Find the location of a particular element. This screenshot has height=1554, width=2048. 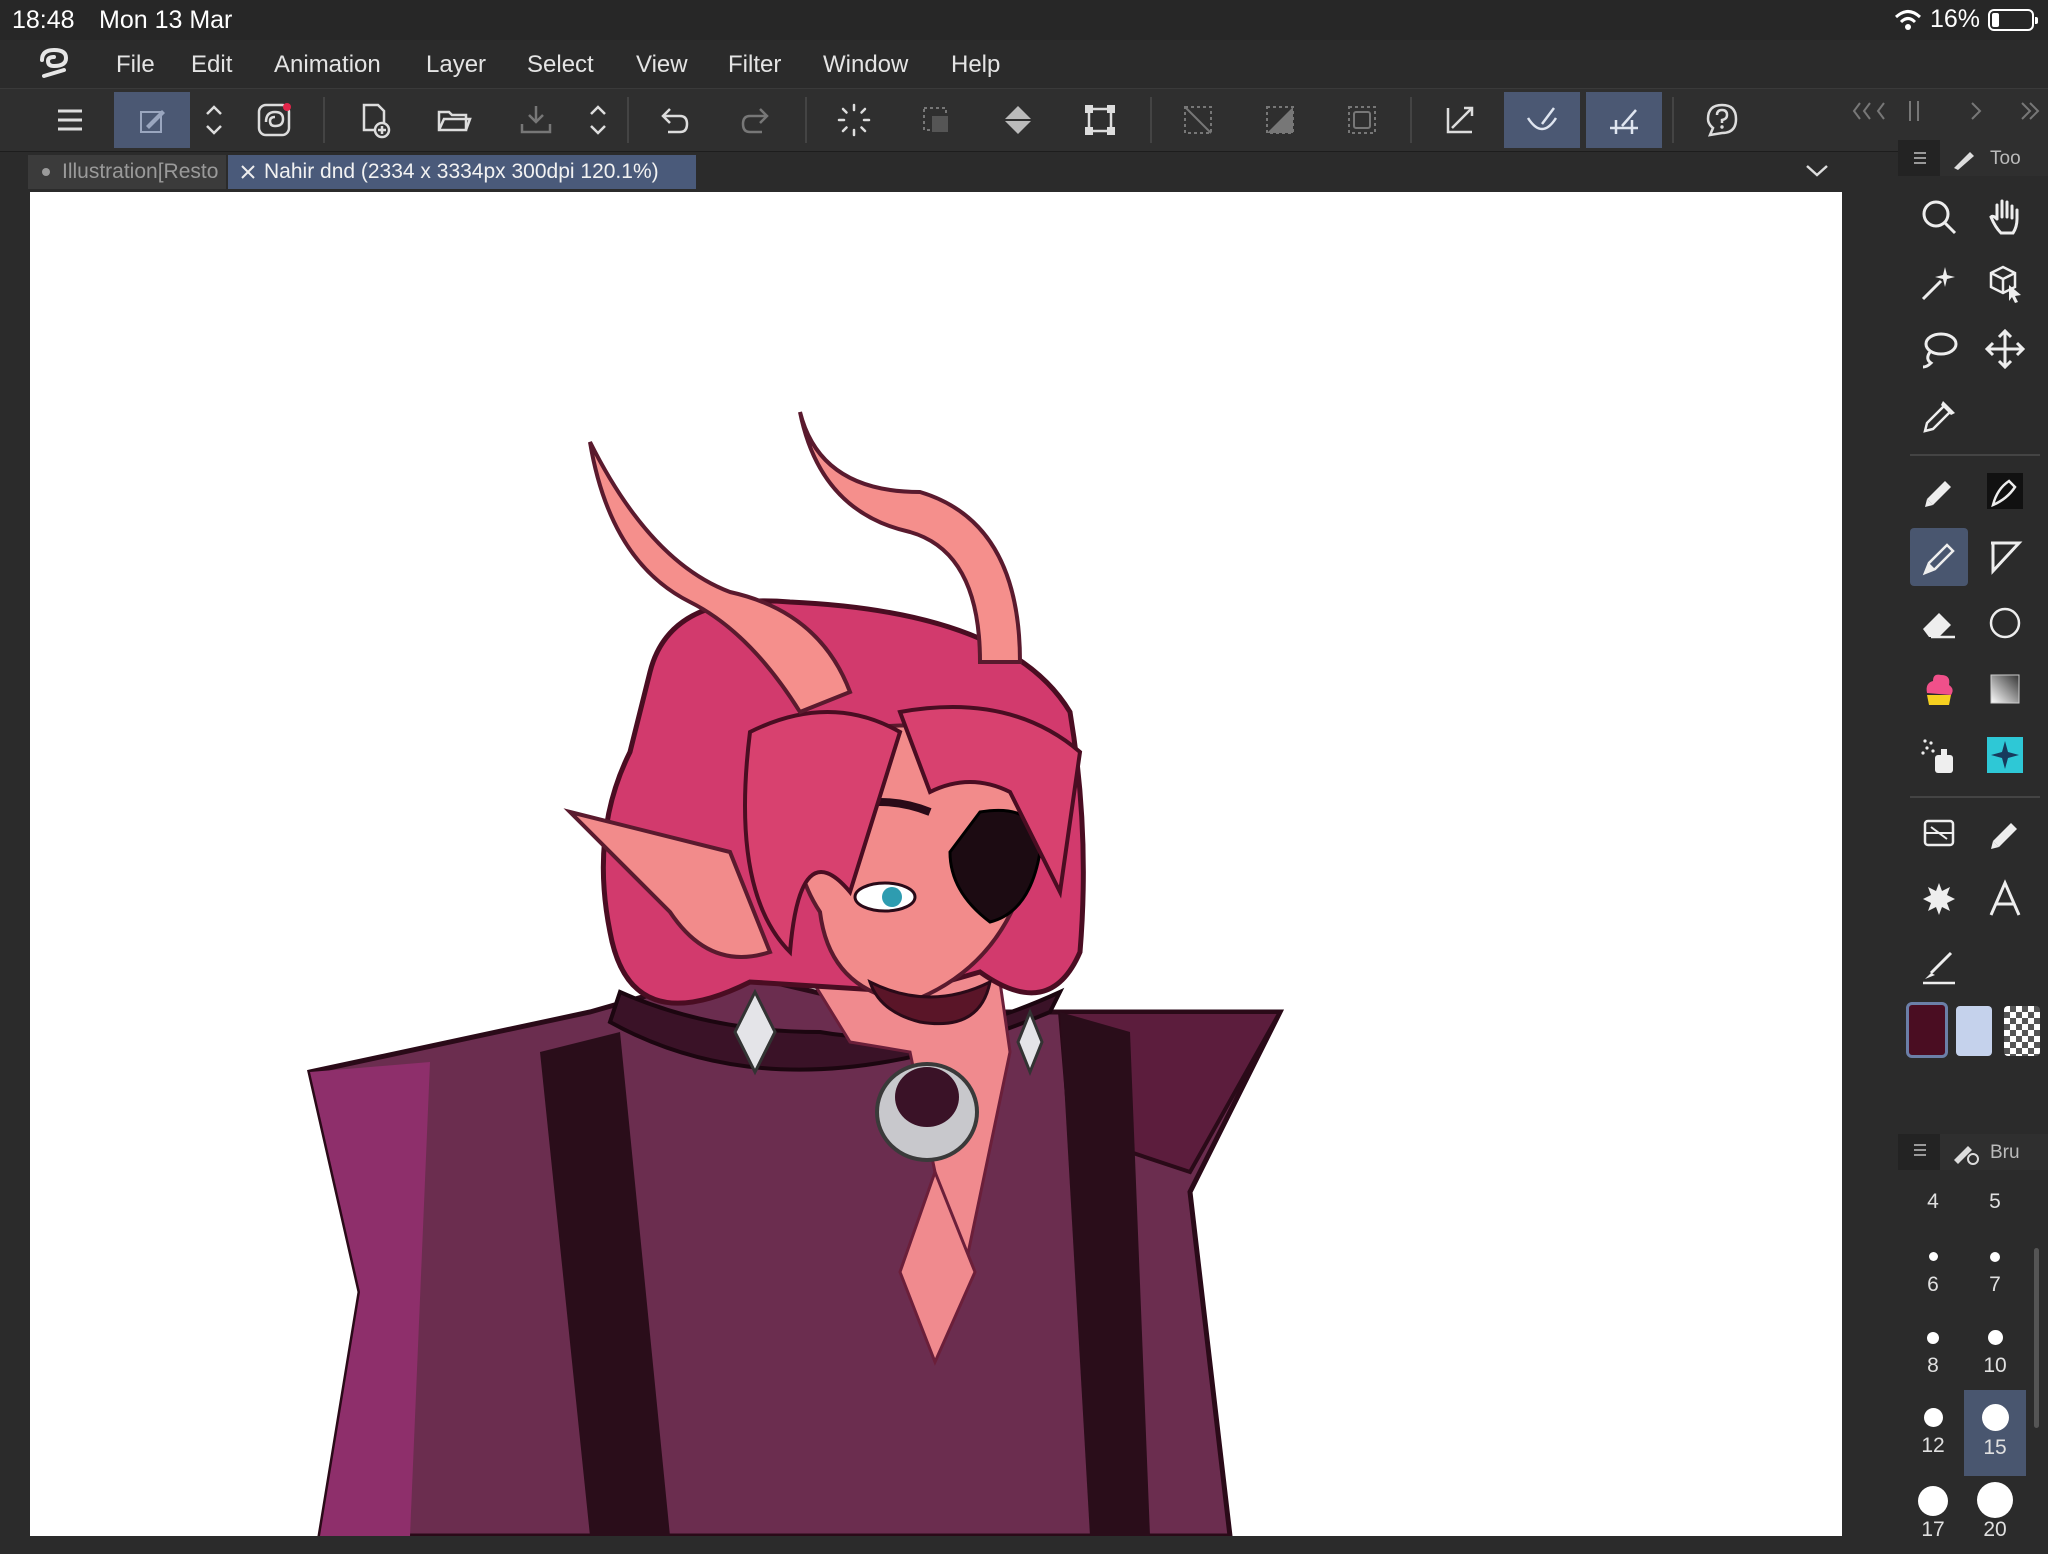

tab-illustration: Illustration[Resto is located at coordinates (127, 172).